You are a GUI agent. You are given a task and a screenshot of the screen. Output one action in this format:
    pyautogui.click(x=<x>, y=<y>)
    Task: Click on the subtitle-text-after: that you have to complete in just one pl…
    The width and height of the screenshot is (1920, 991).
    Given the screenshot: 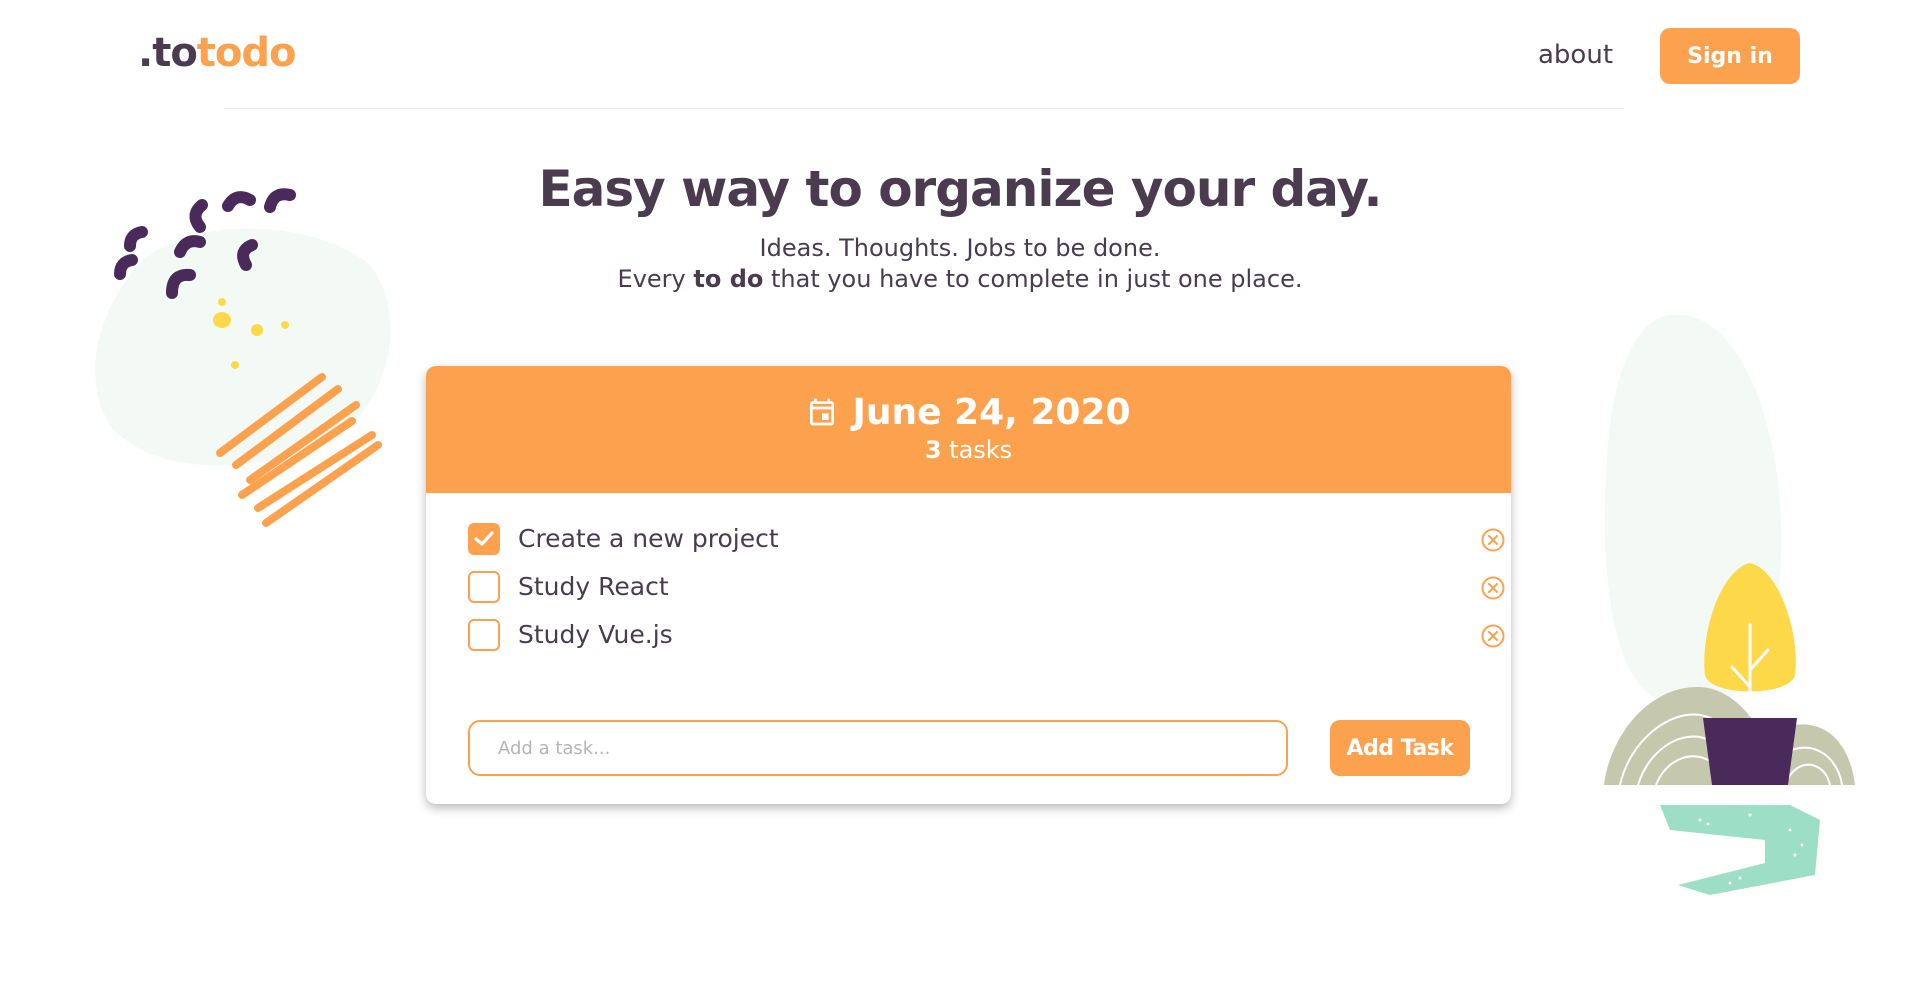 What is the action you would take?
    pyautogui.click(x=1033, y=279)
    